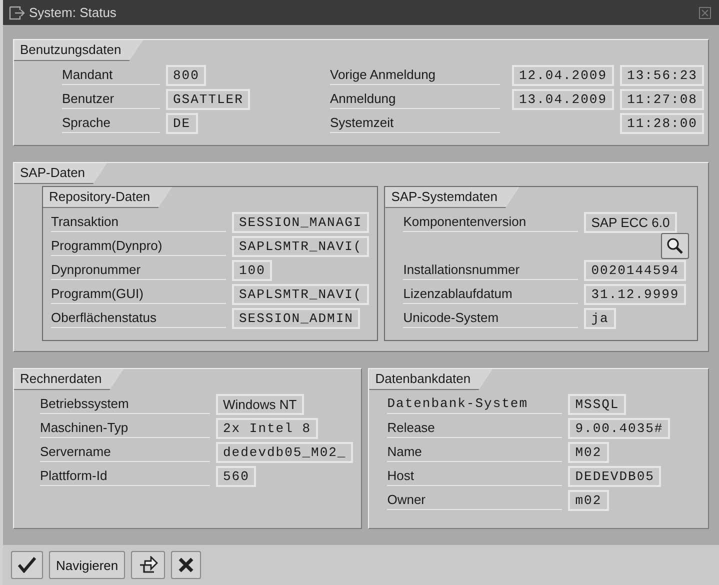 This screenshot has height=585, width=719. Describe the element at coordinates (61, 173) in the screenshot. I see `group-title: SAP-Daten` at that location.